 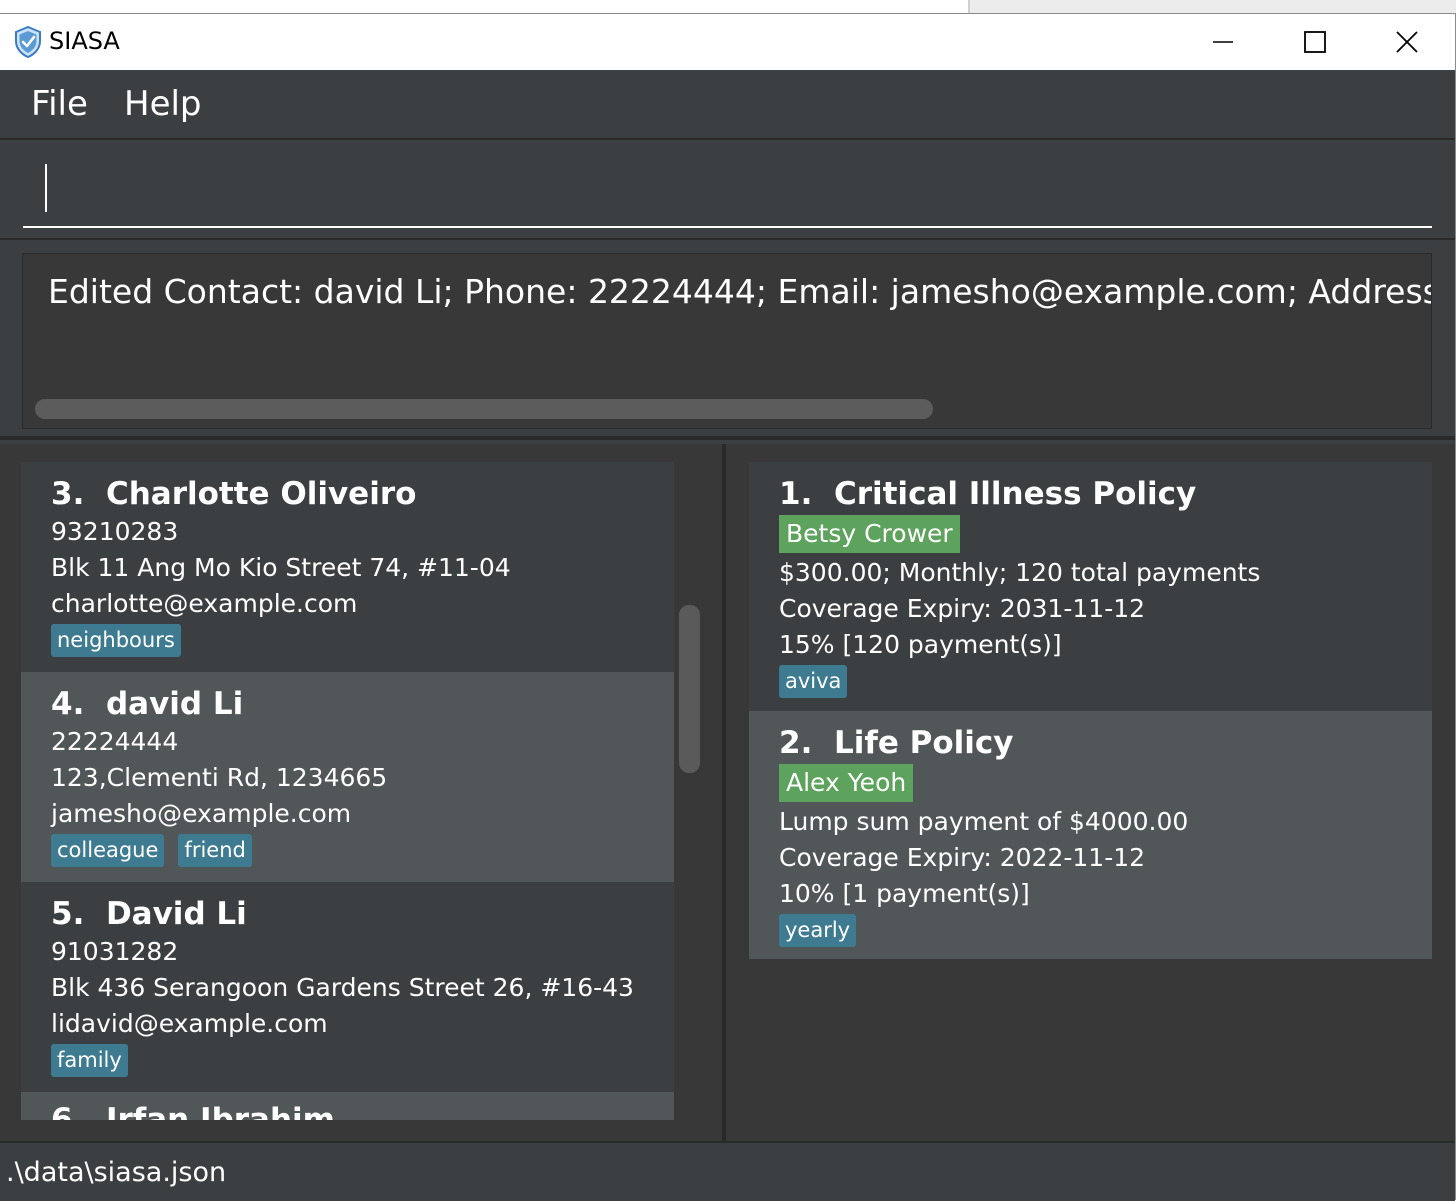 I want to click on person-list-scrollbar, so click(x=689, y=689).